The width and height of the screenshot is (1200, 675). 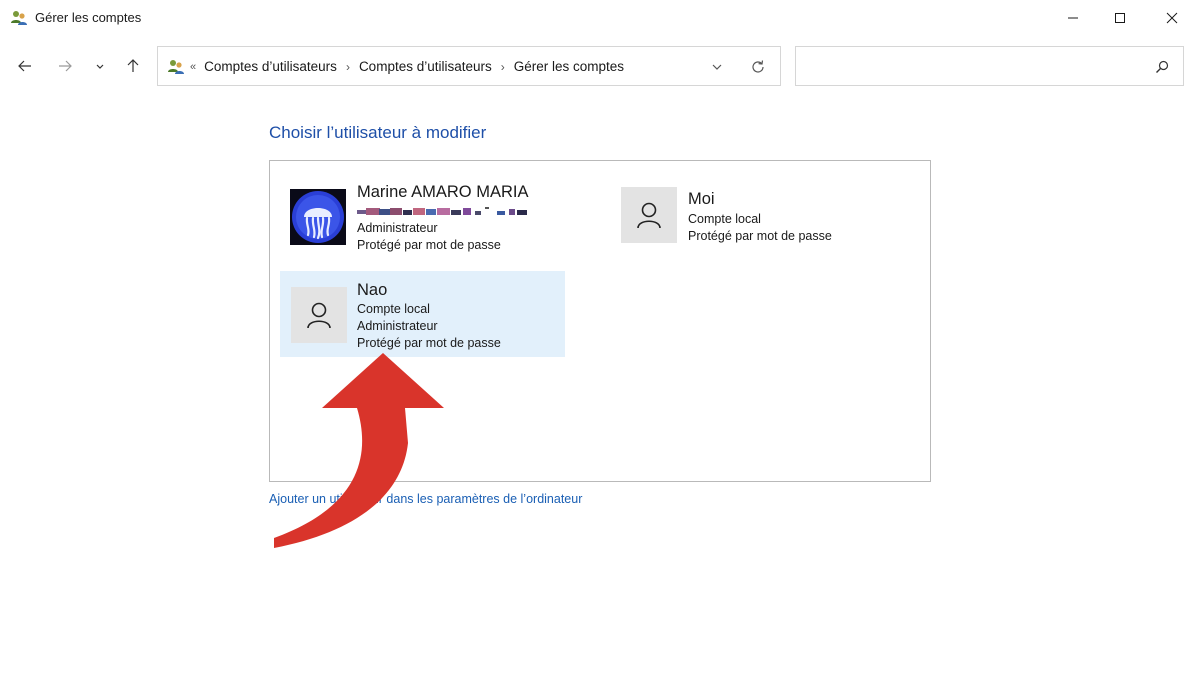 I want to click on redacted-email-scribble, so click(x=442, y=211).